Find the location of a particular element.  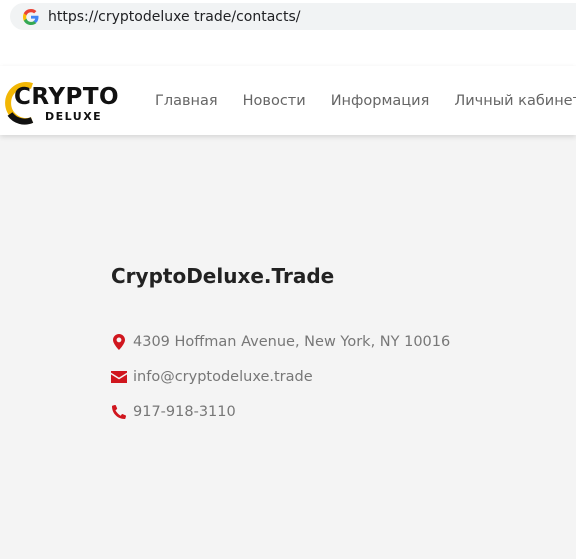

contact-email-row: info@cryptodeluxe.trade is located at coordinates (280, 376).